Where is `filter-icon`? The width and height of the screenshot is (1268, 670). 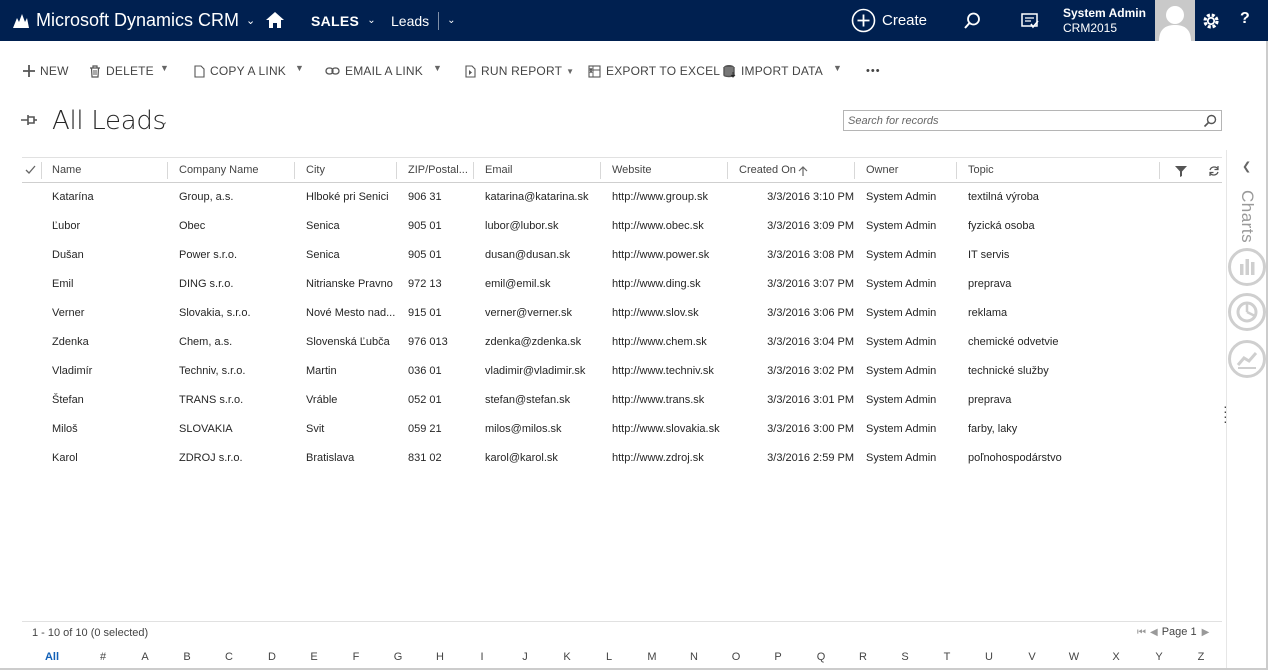 filter-icon is located at coordinates (1181, 171).